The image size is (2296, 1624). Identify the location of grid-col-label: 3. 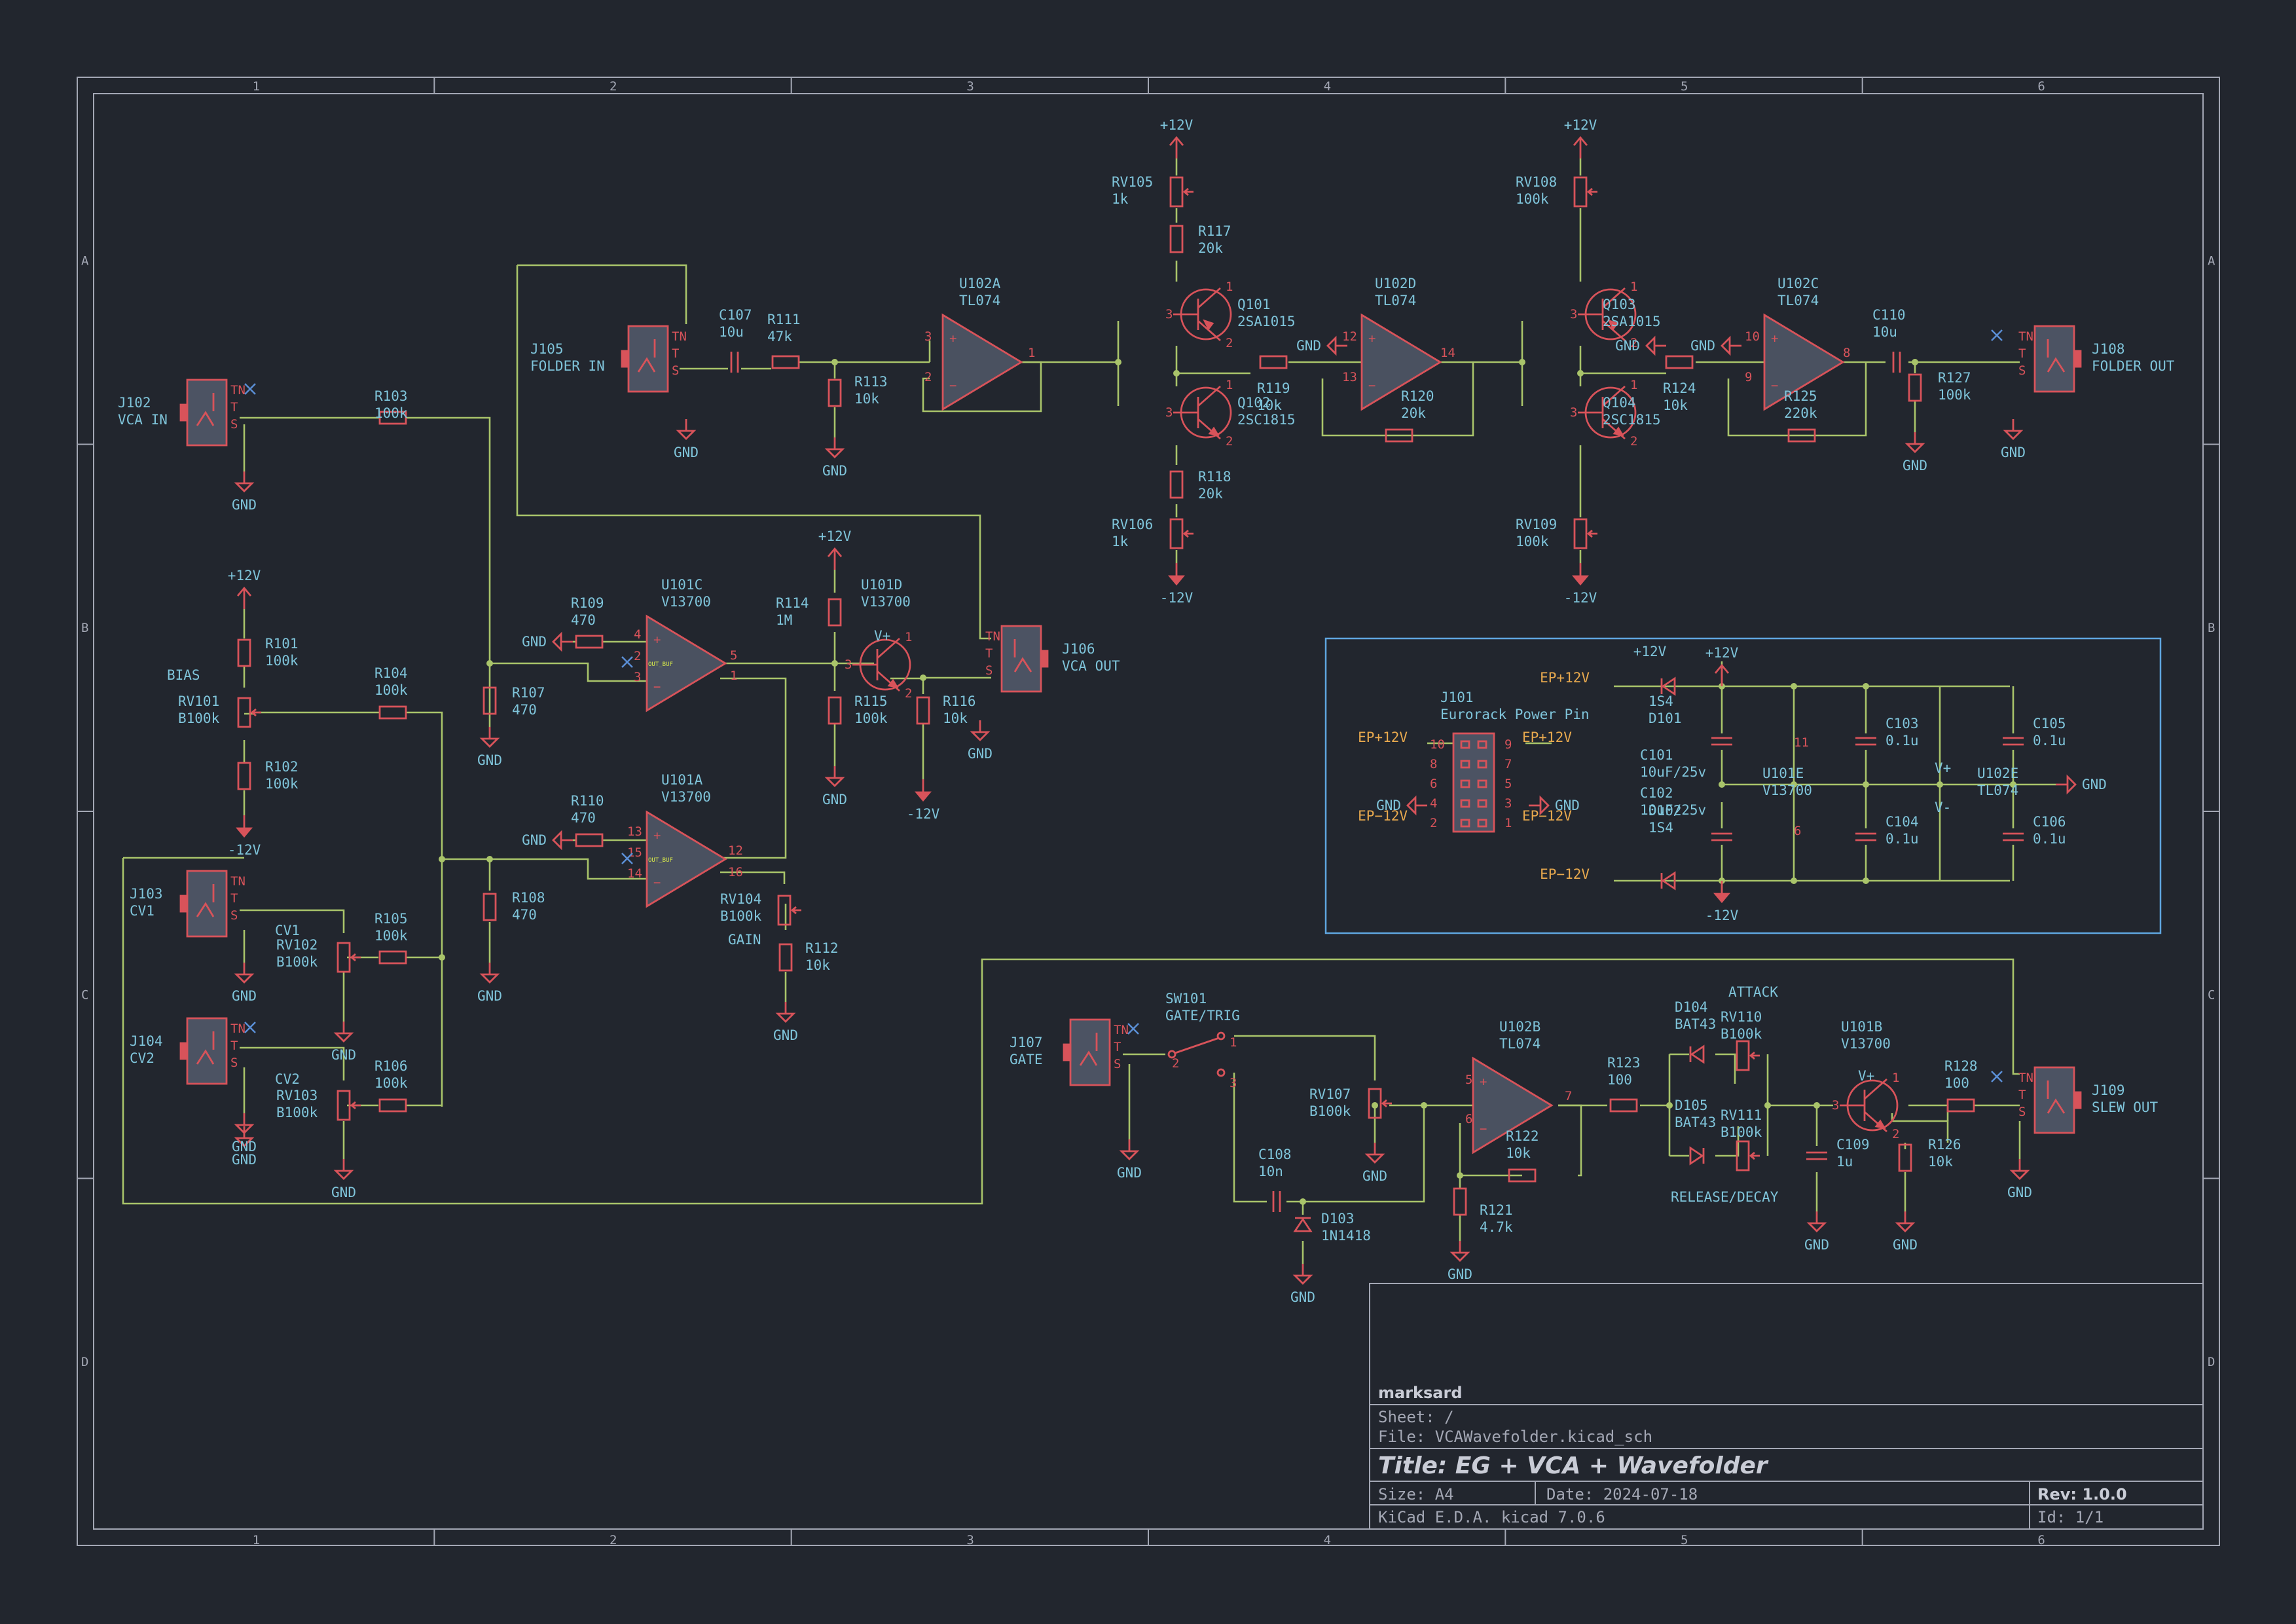
(970, 86).